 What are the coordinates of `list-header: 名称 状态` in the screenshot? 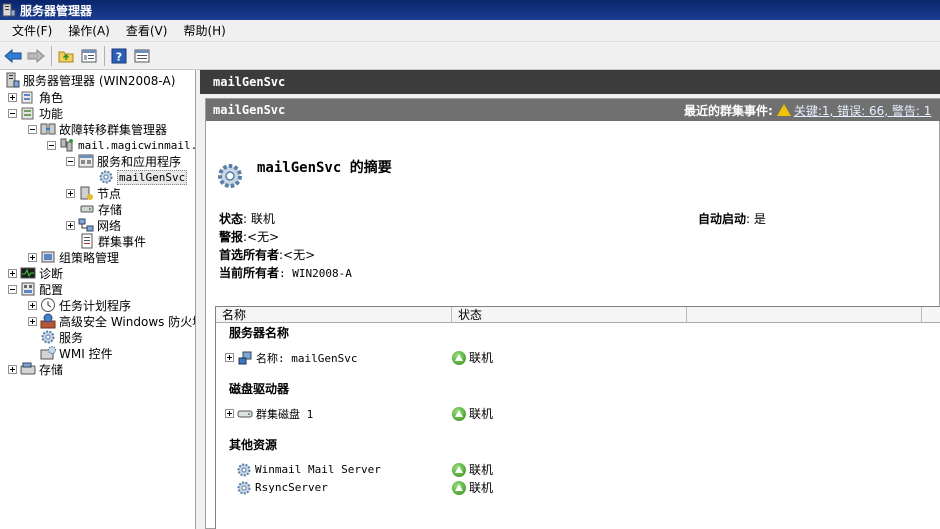 It's located at (578, 315).